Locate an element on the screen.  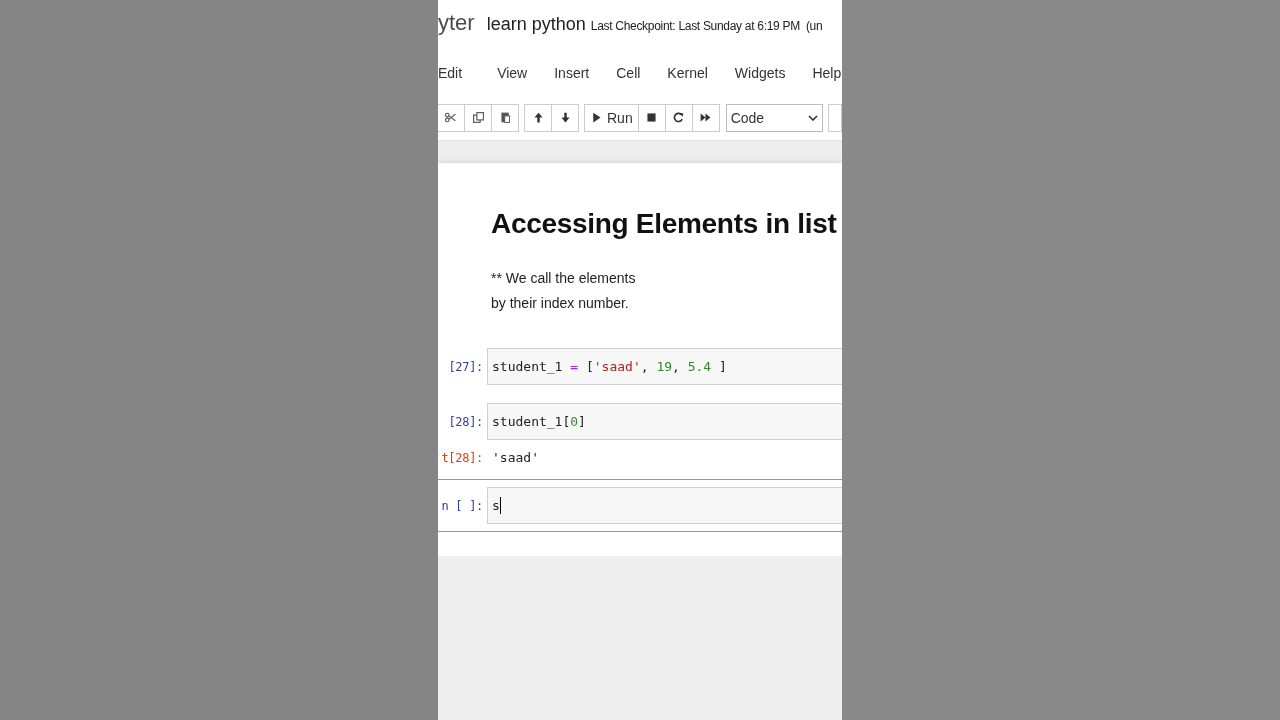
restart-icon is located at coordinates (679, 117).